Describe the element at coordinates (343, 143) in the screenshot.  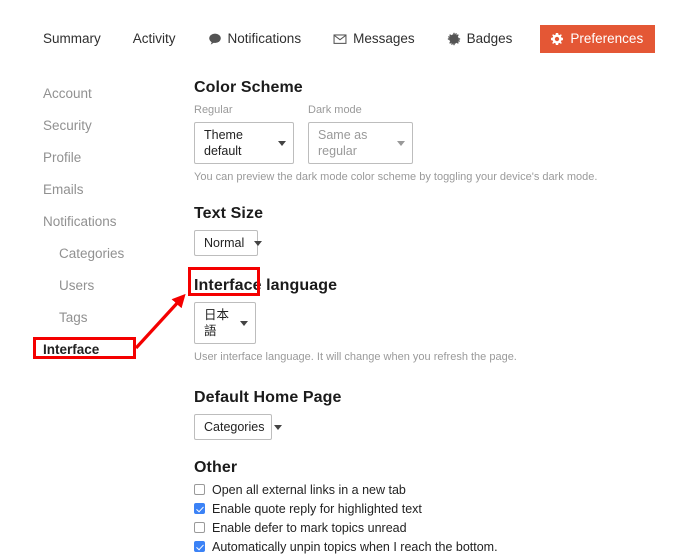
I see `dark-mode-scheme-value: Same as regular` at that location.